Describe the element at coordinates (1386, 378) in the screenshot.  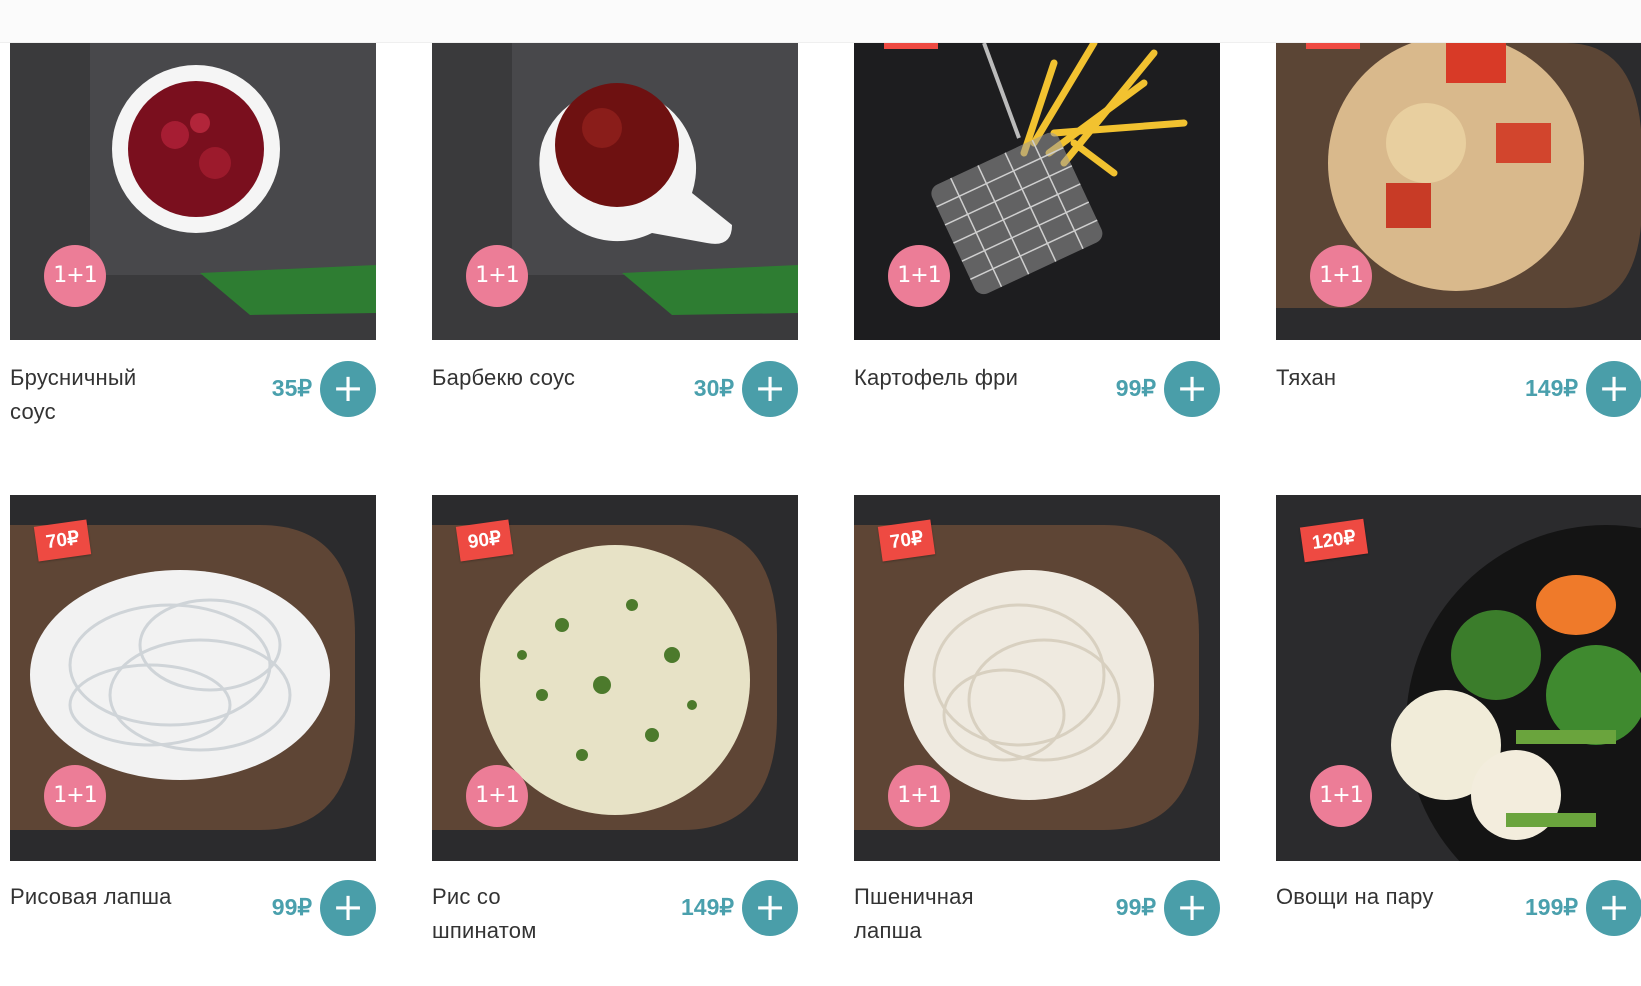
I see `product-title: Тяхан` at that location.